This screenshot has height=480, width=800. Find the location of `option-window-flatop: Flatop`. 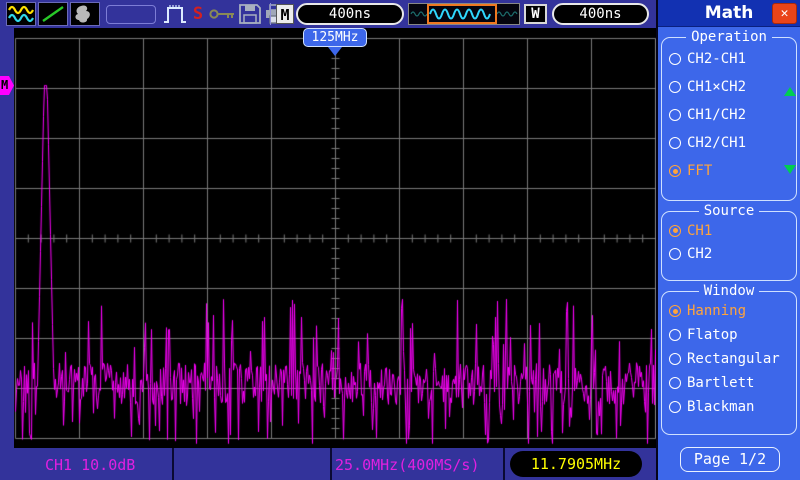

option-window-flatop: Flatop is located at coordinates (729, 335).